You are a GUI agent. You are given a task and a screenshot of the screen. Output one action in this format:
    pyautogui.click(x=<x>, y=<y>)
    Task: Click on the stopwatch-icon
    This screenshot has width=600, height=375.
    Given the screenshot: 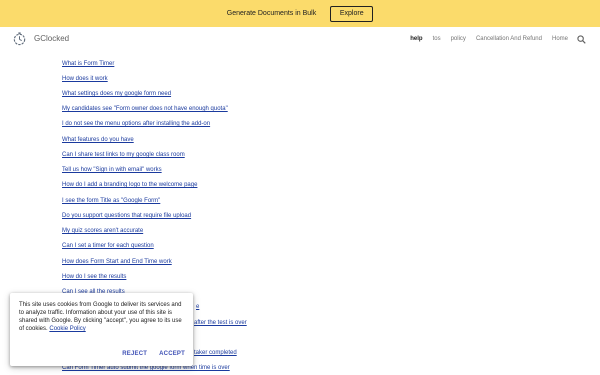 What is the action you would take?
    pyautogui.click(x=19, y=38)
    